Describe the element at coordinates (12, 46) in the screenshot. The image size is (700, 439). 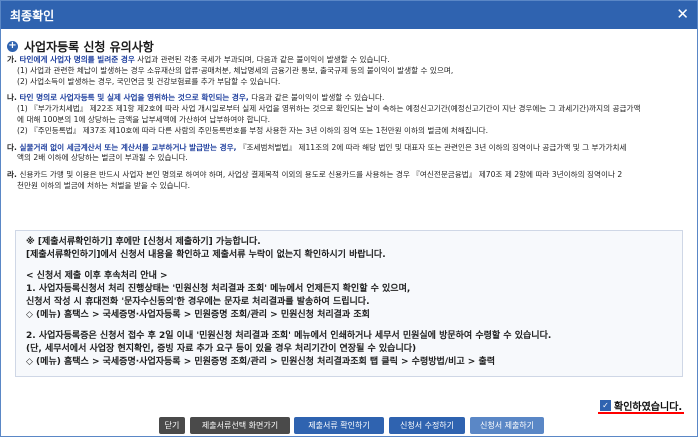
I see `plus-circle-icon: +` at that location.